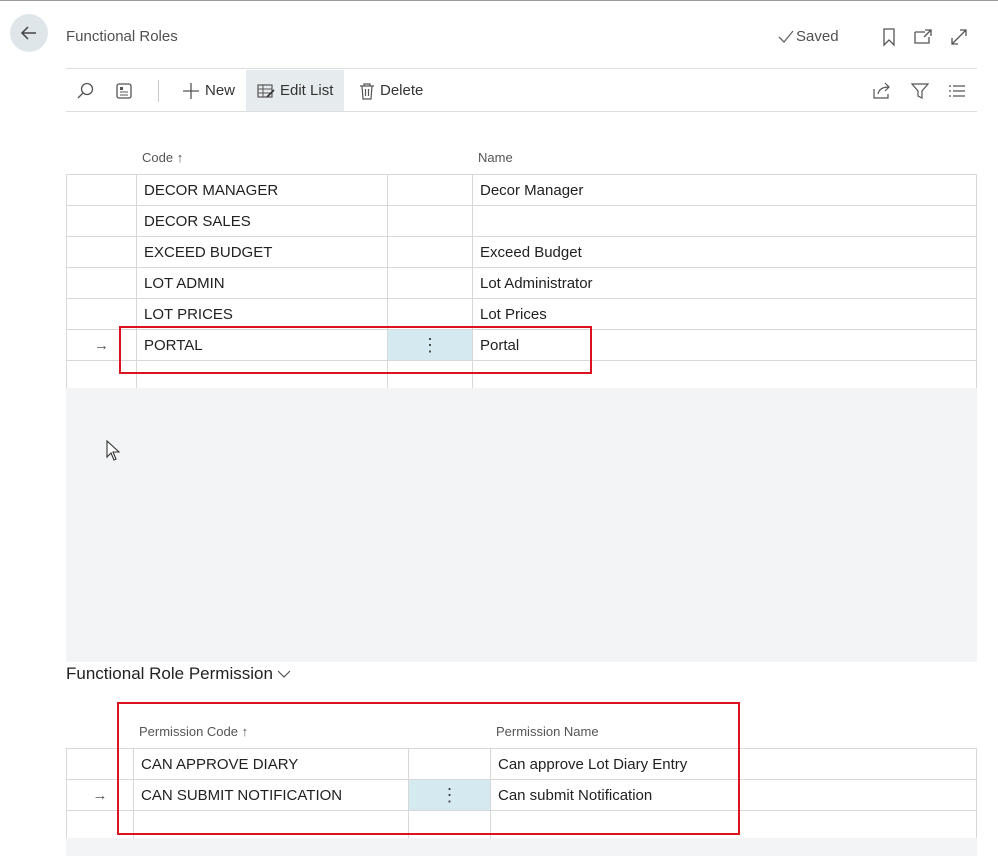 This screenshot has height=856, width=998. What do you see at coordinates (724, 314) in the screenshot?
I see `name-cell: Lot Prices` at bounding box center [724, 314].